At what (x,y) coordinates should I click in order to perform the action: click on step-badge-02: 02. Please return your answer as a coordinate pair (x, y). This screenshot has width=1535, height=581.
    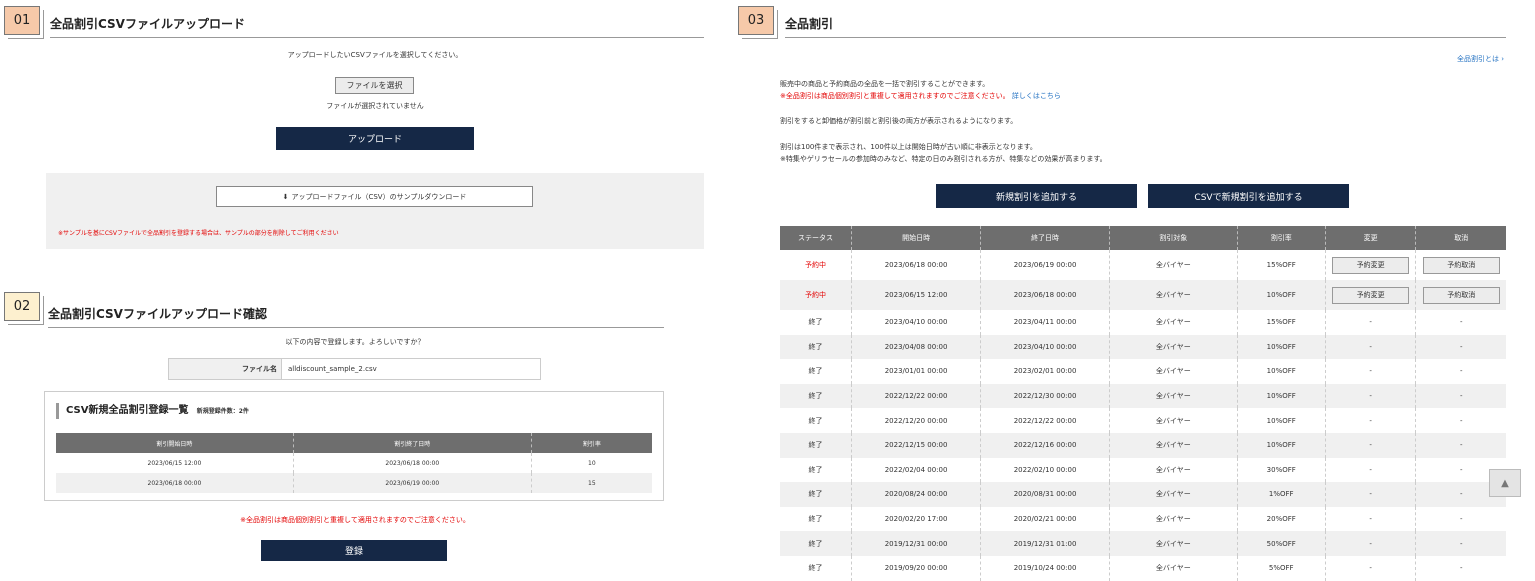
    Looking at the image, I should click on (22, 306).